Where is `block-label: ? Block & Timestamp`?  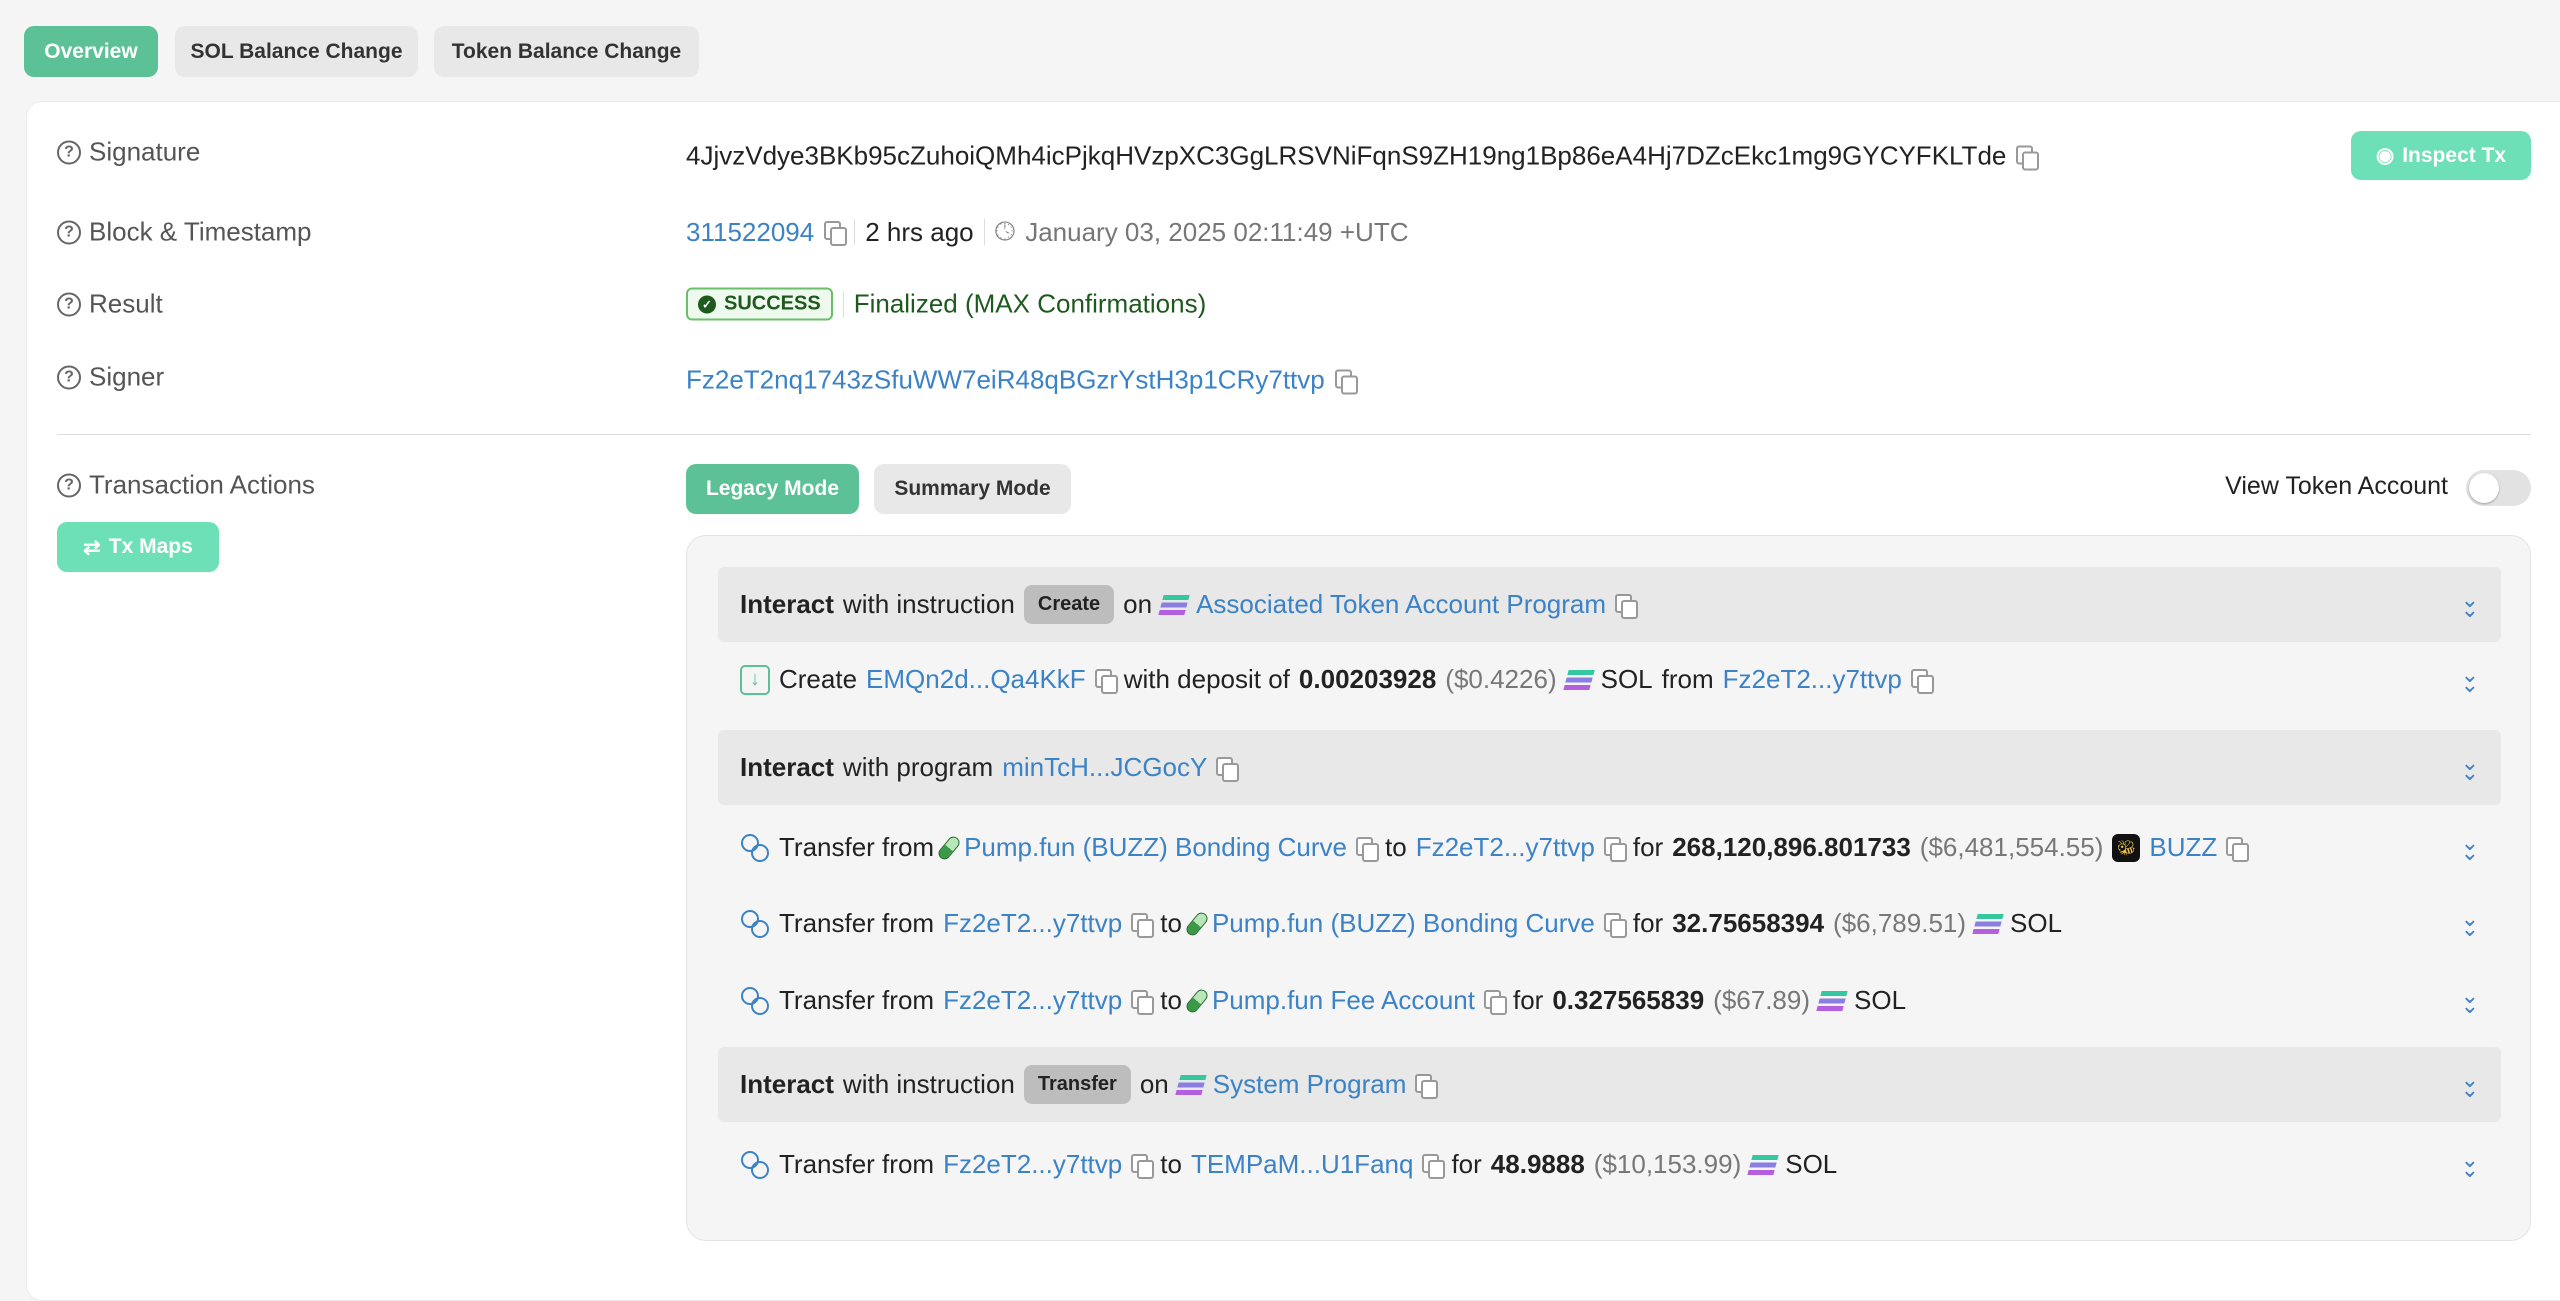 block-label: ? Block & Timestamp is located at coordinates (184, 232).